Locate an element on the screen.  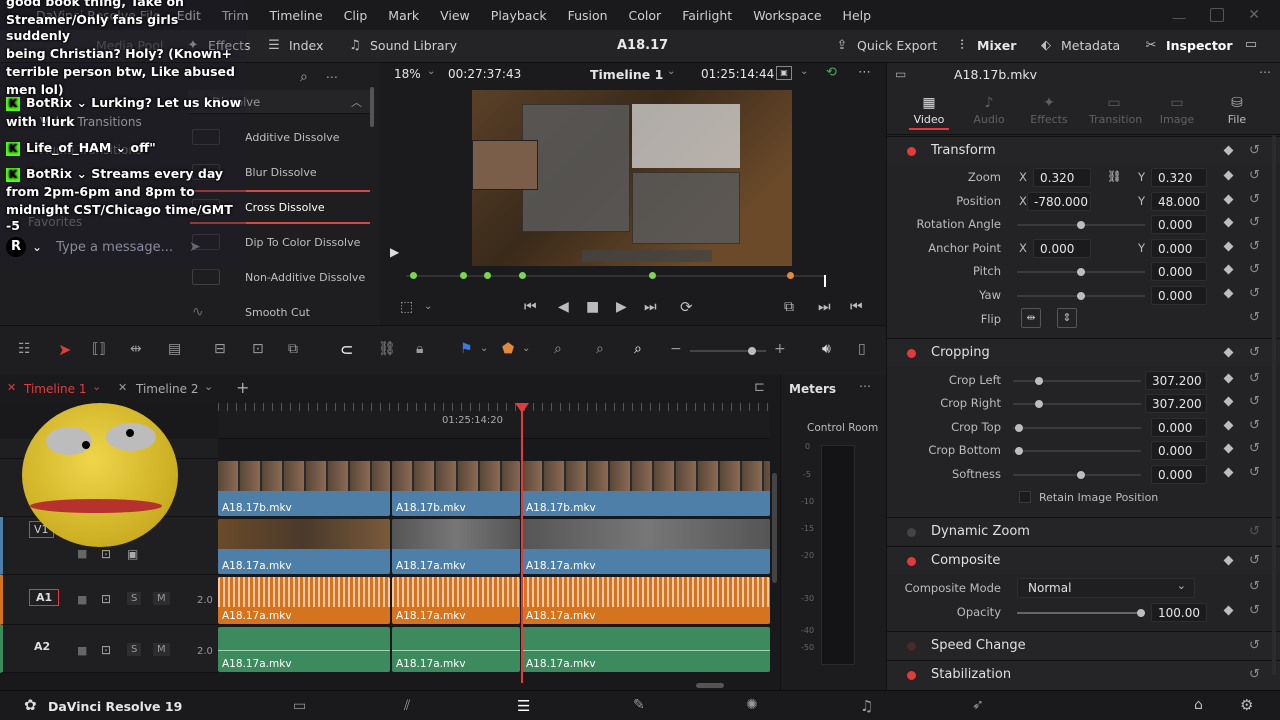
mute-button: M is located at coordinates (161, 649).